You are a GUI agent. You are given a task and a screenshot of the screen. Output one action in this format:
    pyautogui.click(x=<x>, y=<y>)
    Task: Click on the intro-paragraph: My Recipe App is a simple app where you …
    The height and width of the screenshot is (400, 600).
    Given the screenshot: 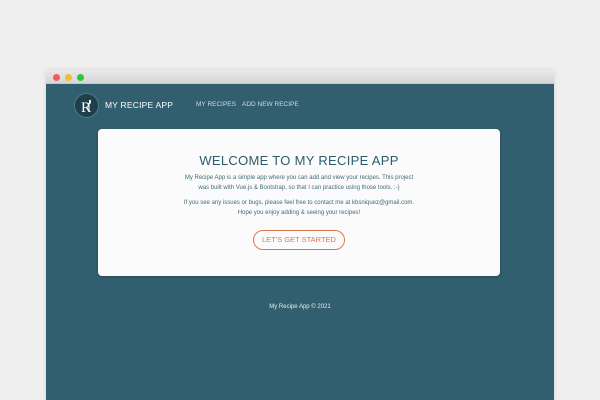 What is the action you would take?
    pyautogui.click(x=299, y=183)
    